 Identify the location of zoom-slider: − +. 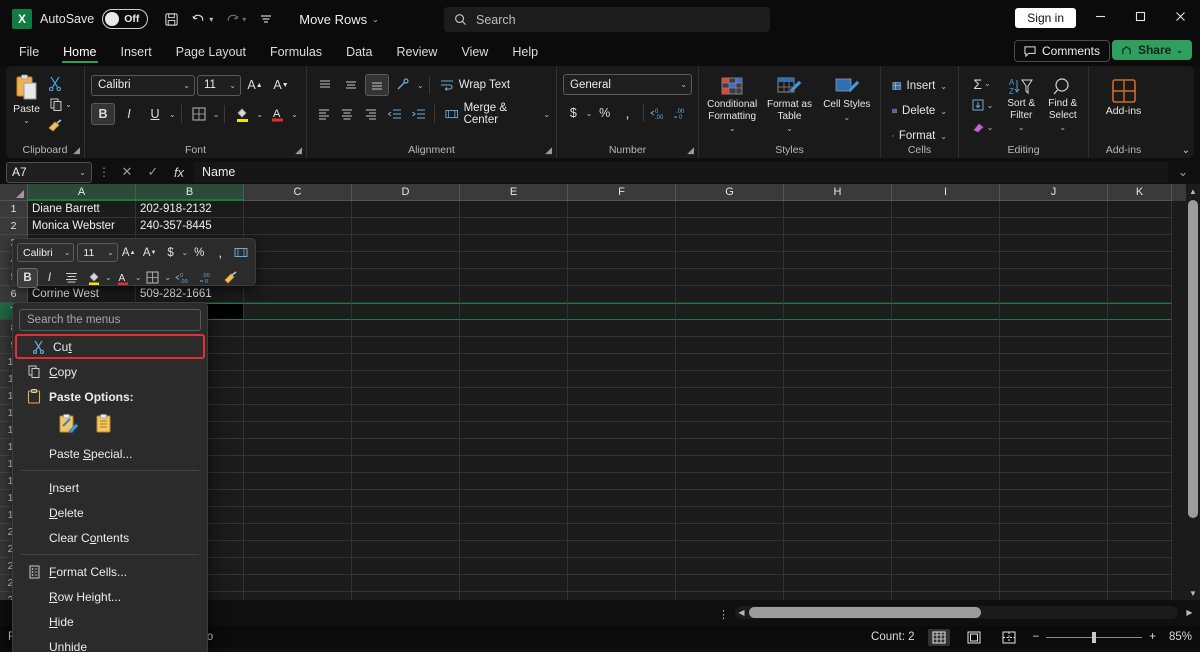
(1094, 637).